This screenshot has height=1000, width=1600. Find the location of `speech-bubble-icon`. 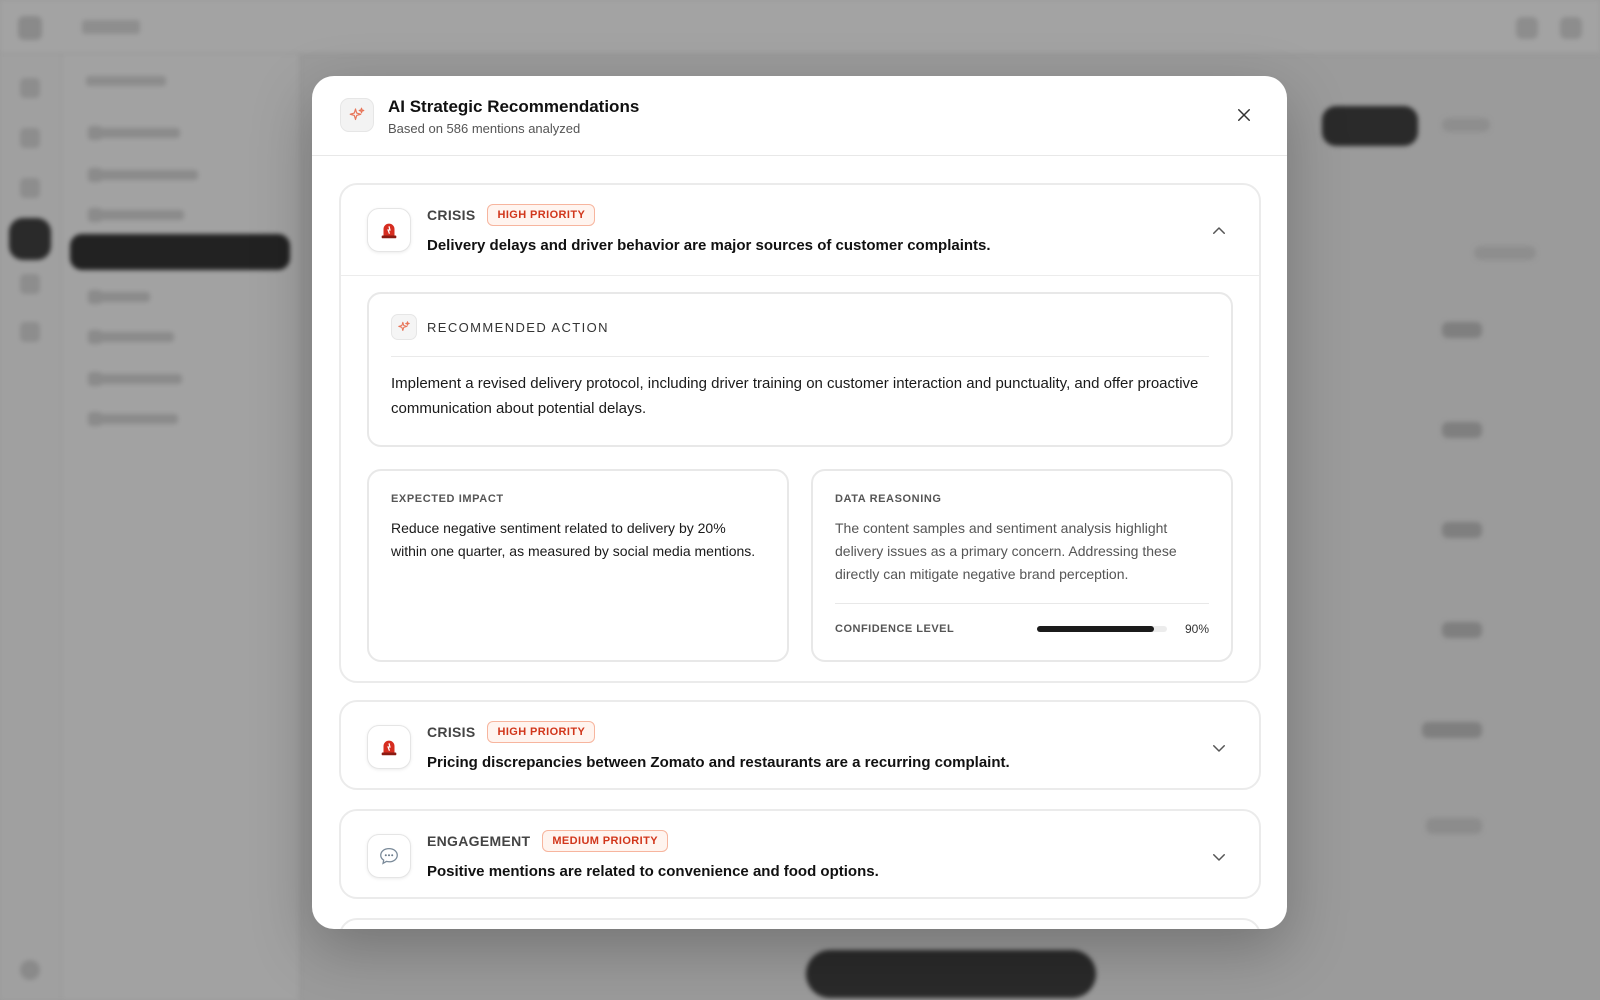

speech-bubble-icon is located at coordinates (389, 856).